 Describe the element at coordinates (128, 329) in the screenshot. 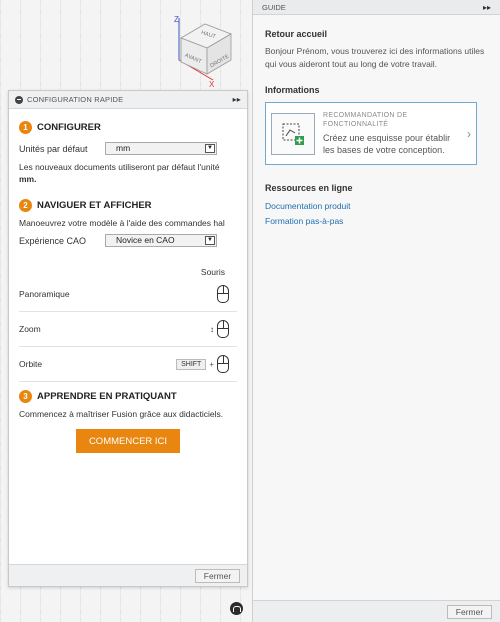

I see `nav-row-zoom: Zoom ↕` at that location.